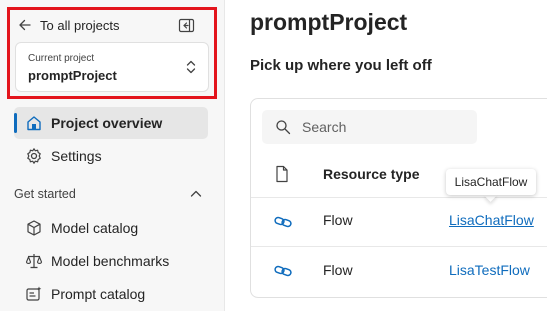 This screenshot has height=311, width=547. I want to click on sidebar-item-prompt-catalog: Prompt catalog, so click(111, 294).